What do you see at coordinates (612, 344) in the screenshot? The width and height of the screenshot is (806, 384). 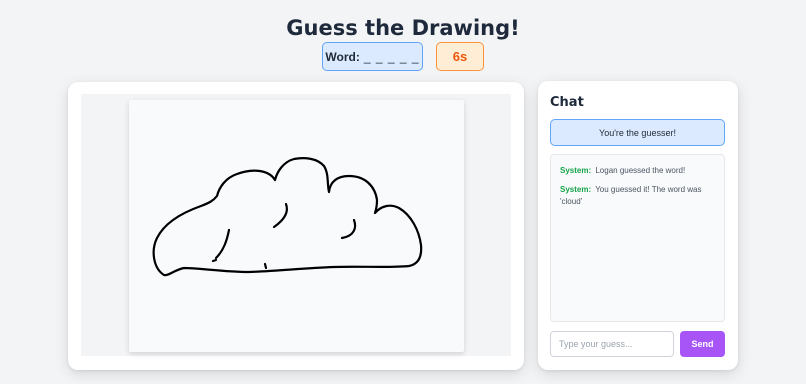 I see `guess-input` at bounding box center [612, 344].